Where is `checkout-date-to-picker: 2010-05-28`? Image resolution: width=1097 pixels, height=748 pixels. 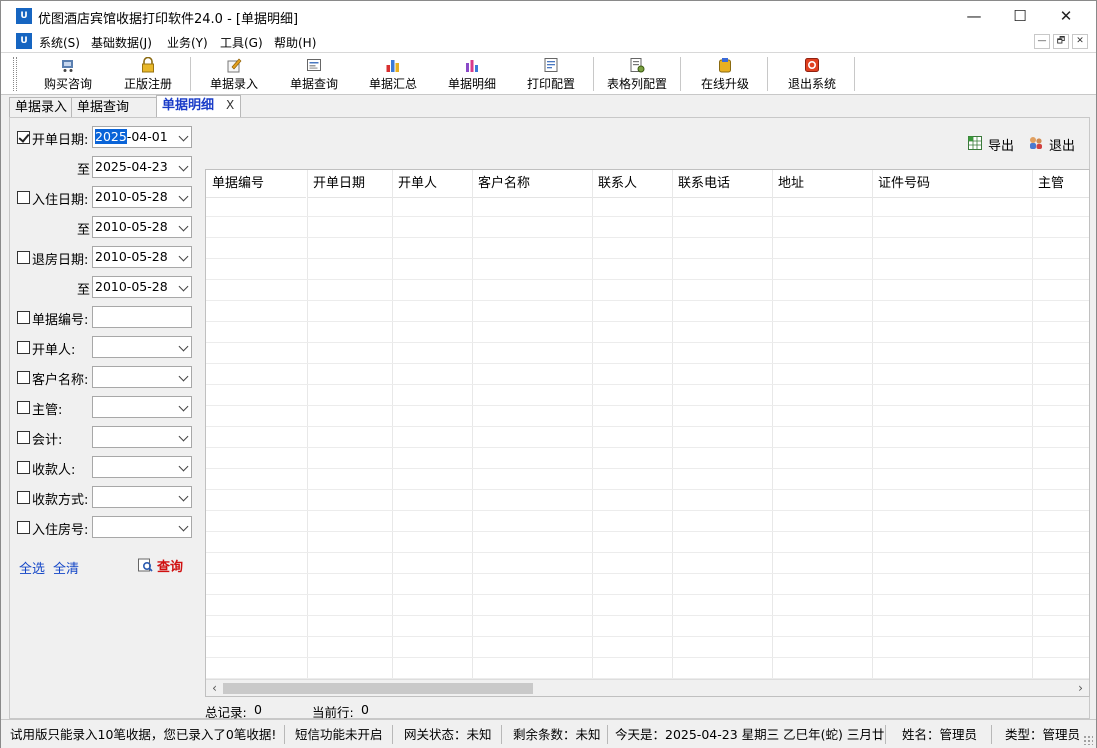
checkout-date-to-picker: 2010-05-28 is located at coordinates (142, 287).